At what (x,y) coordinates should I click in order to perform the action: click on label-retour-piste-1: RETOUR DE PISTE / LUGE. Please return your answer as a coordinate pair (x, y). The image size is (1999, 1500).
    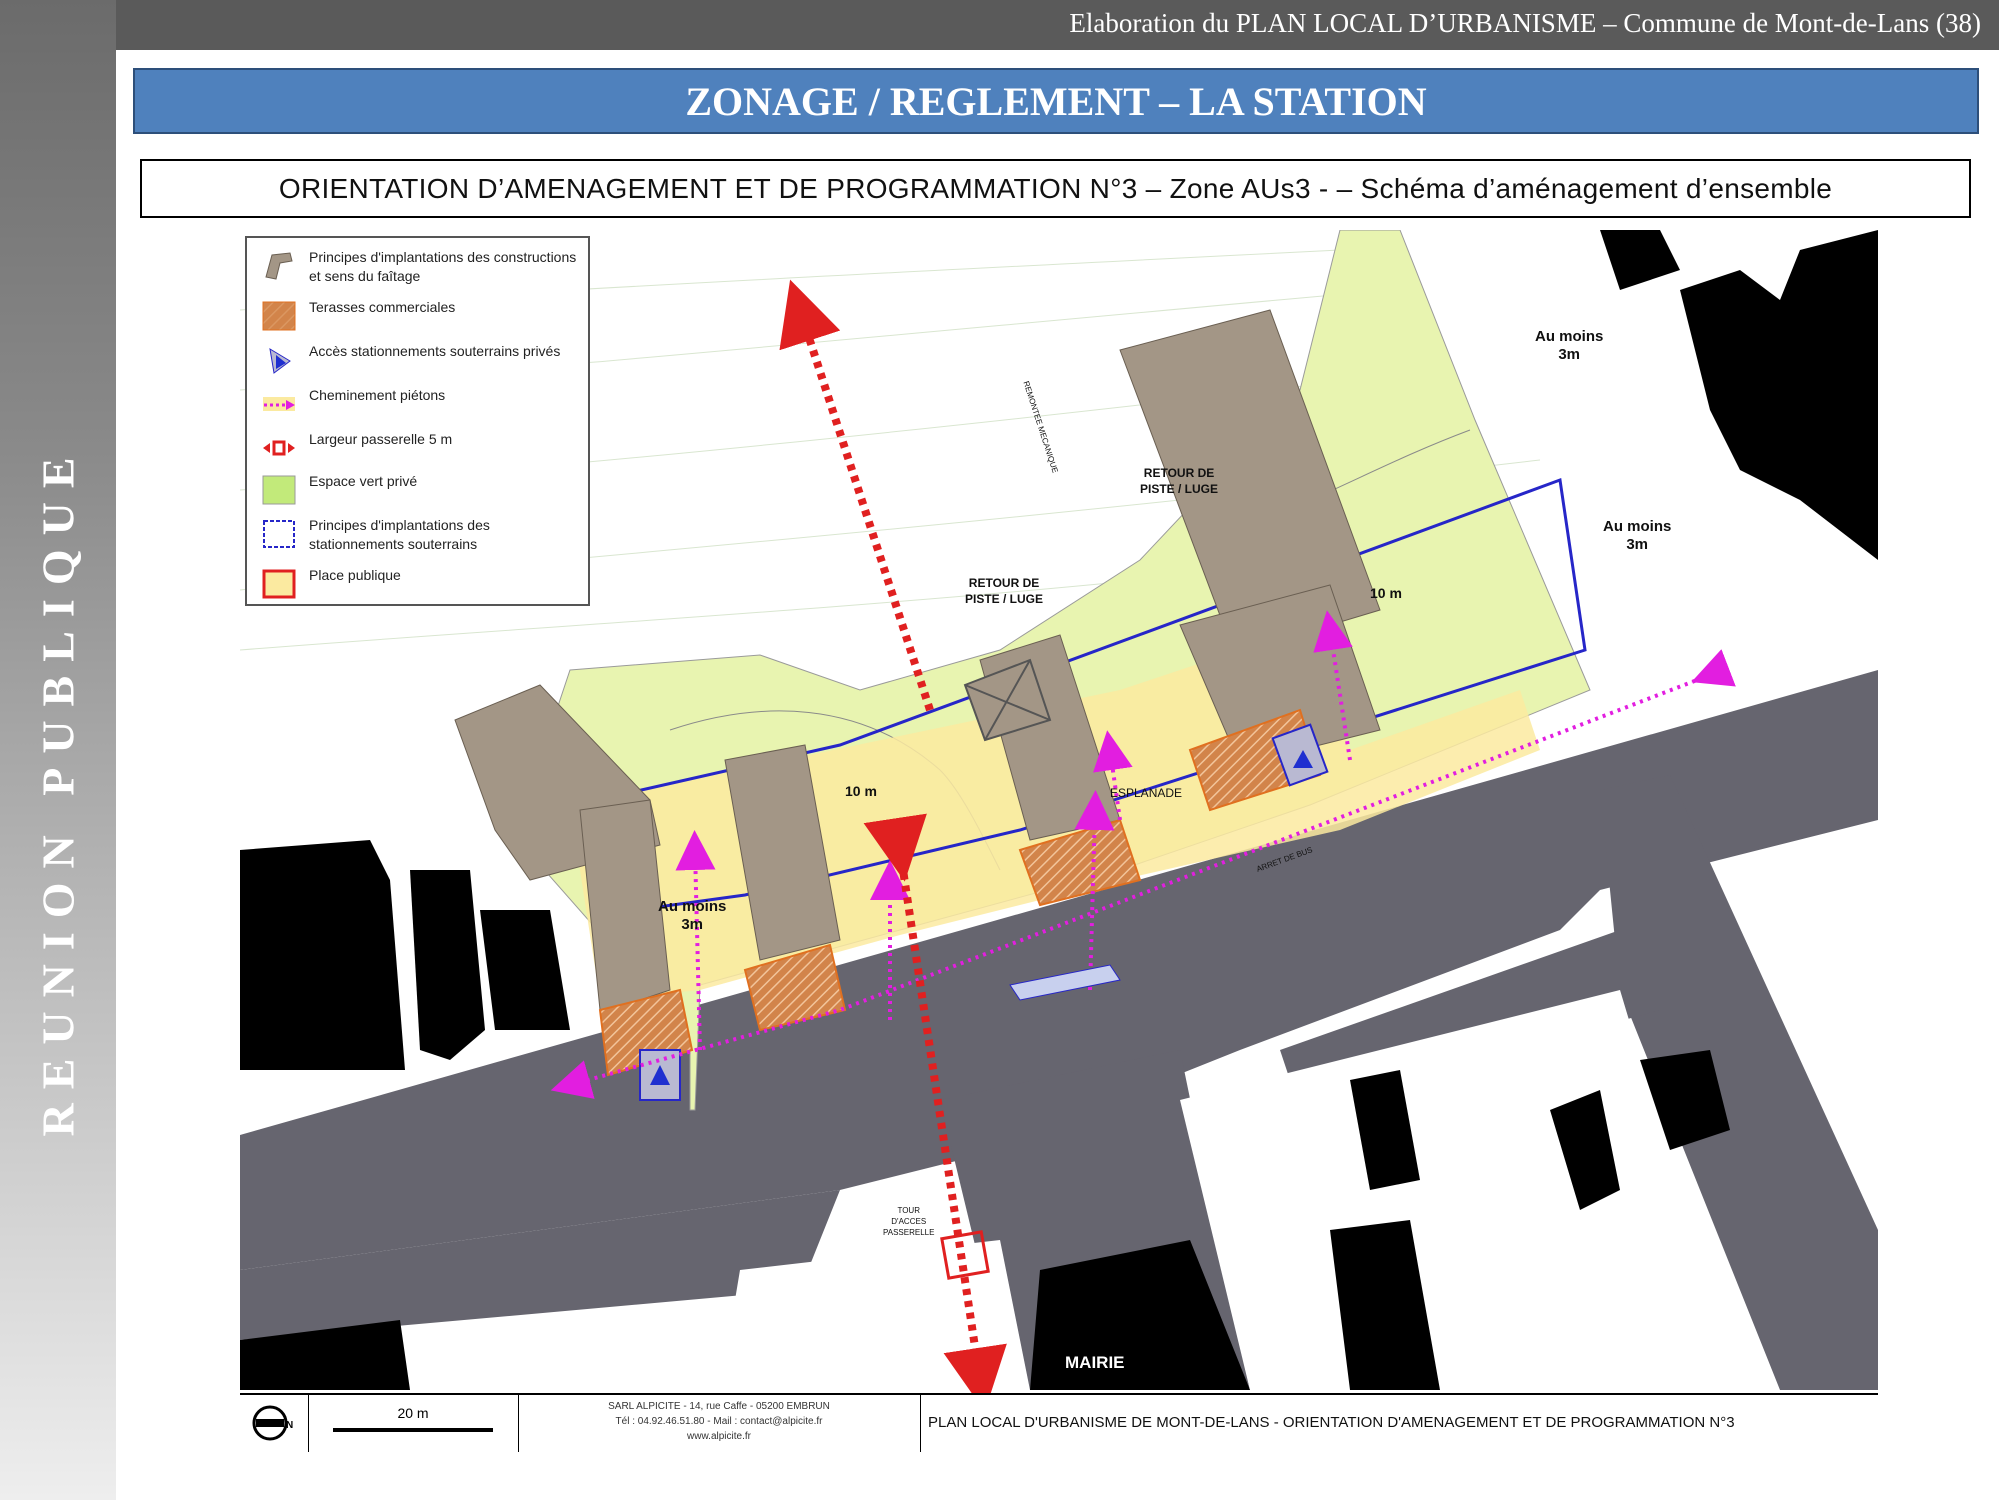
    Looking at the image, I should click on (1179, 481).